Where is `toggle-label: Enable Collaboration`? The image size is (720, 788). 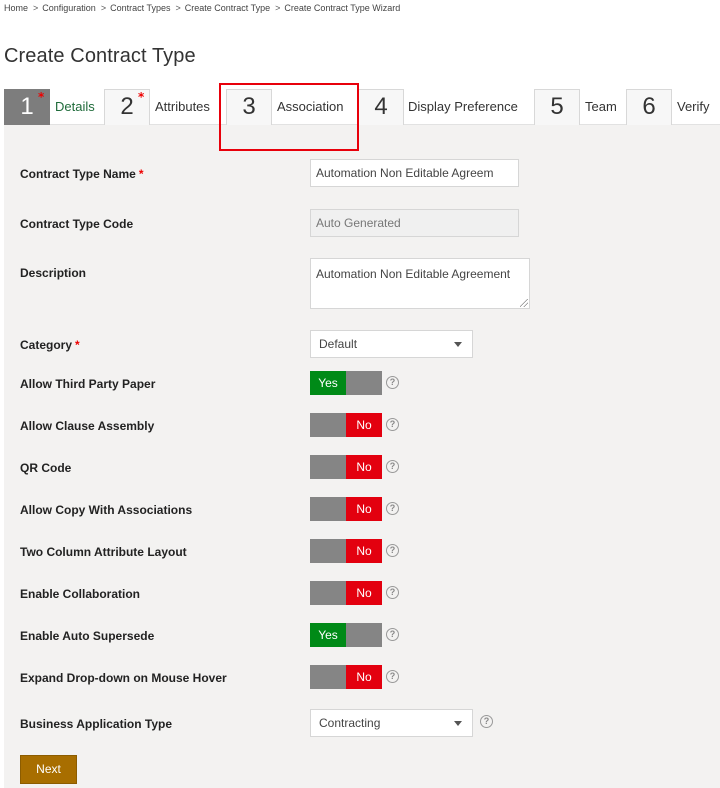
toggle-label: Enable Collaboration is located at coordinates (80, 594).